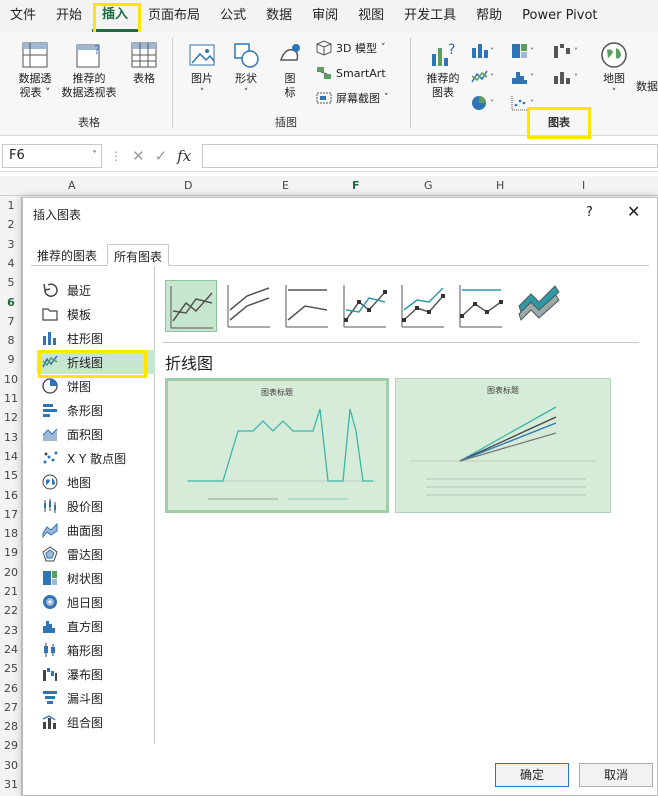 The width and height of the screenshot is (658, 796). What do you see at coordinates (483, 78) in the screenshot?
I see `line-chart-button: ˅` at bounding box center [483, 78].